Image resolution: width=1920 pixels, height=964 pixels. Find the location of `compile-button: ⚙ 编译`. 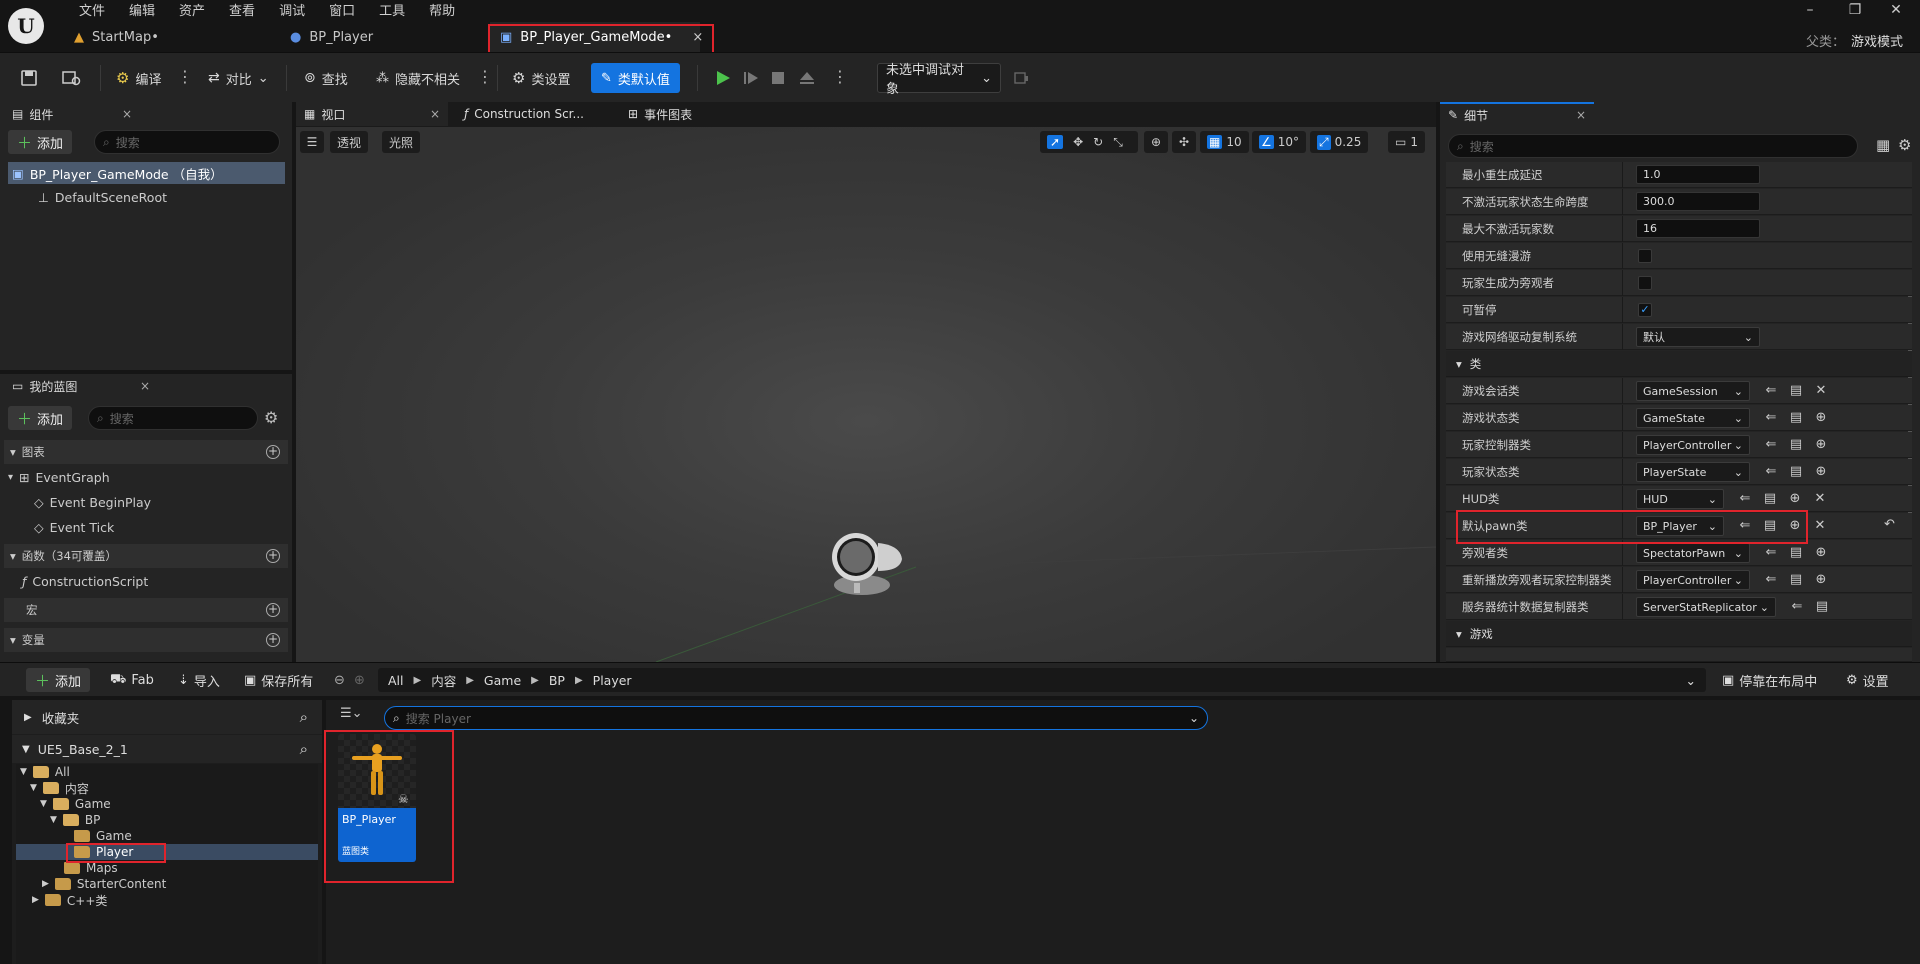

compile-button: ⚙ 编译 is located at coordinates (138, 78).